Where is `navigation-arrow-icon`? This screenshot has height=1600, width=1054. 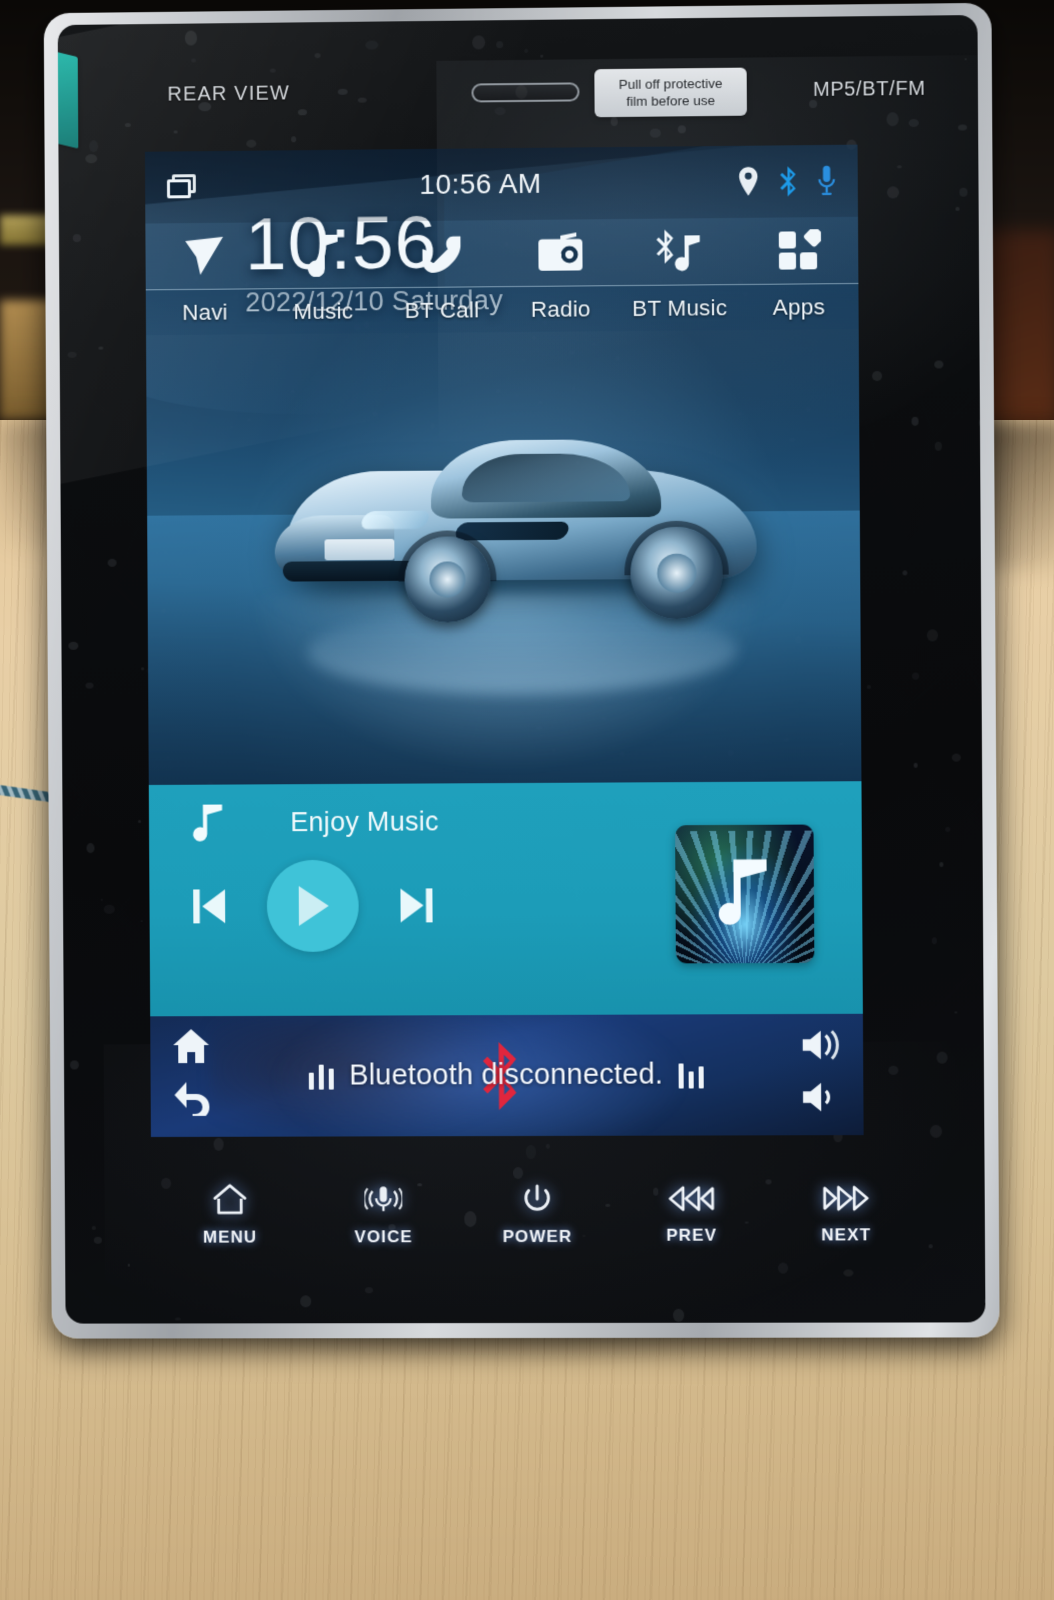 navigation-arrow-icon is located at coordinates (205, 256).